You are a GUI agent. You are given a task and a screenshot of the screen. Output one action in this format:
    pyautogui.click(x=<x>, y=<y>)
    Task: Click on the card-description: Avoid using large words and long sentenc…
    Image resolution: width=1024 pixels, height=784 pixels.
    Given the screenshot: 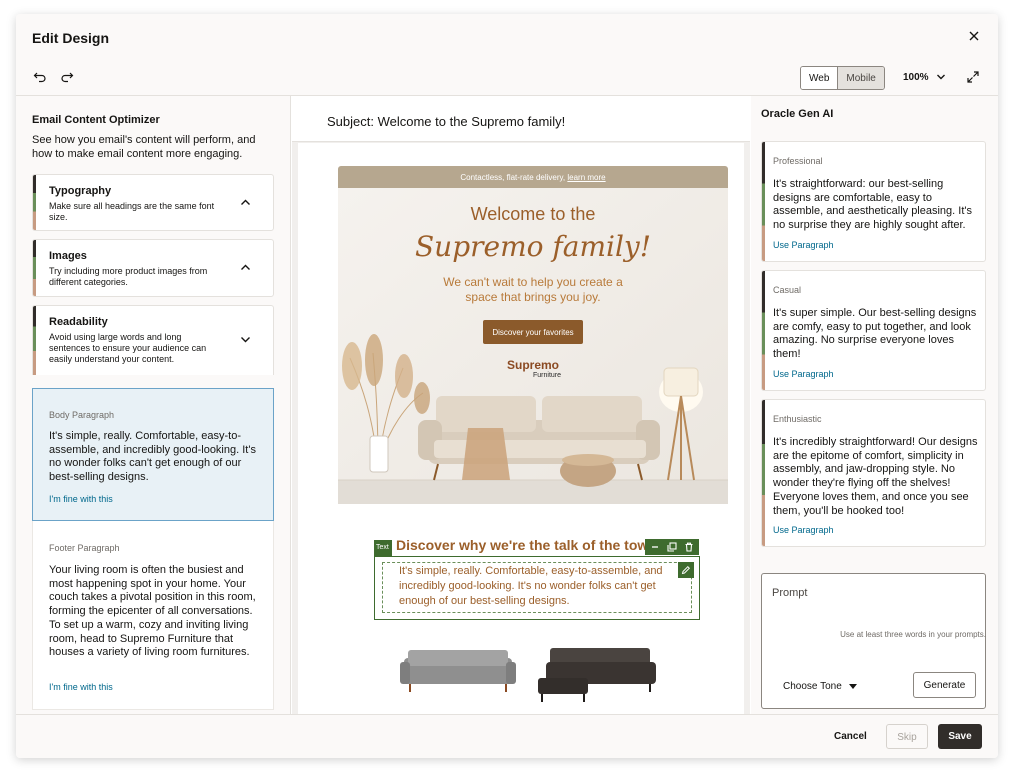 What is the action you would take?
    pyautogui.click(x=128, y=348)
    